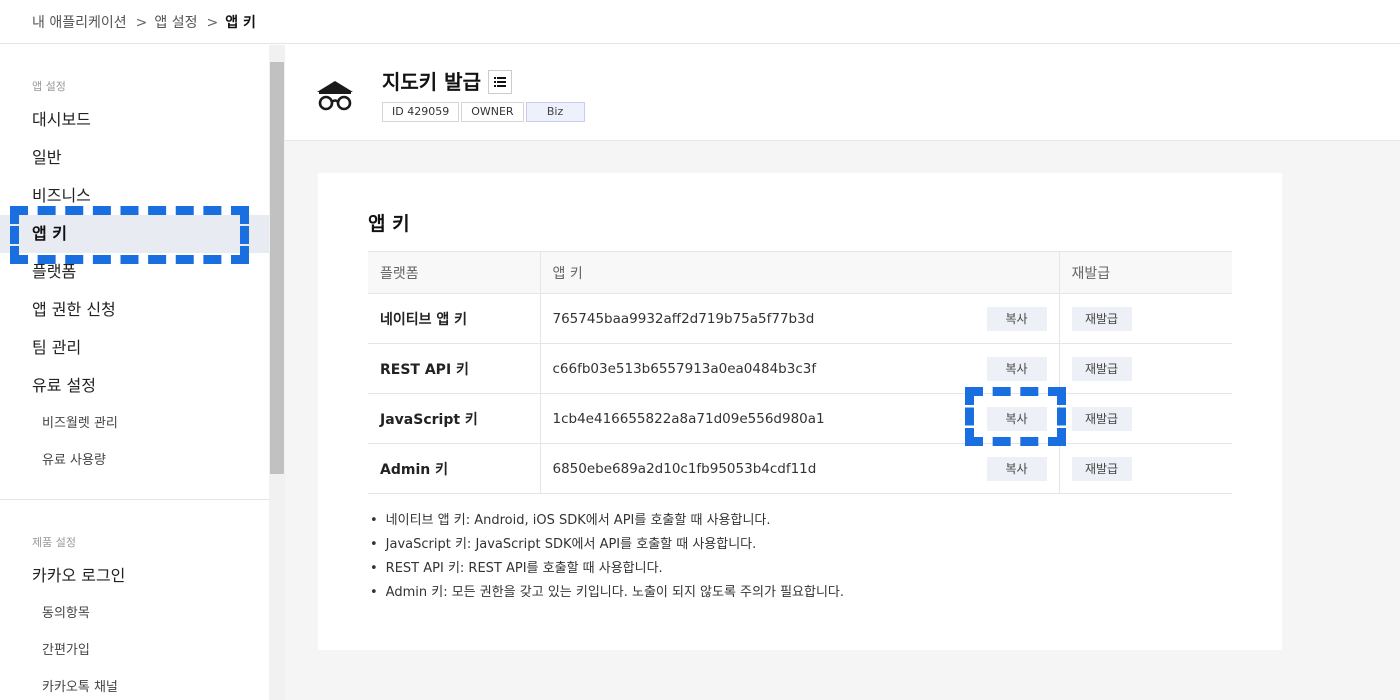 This screenshot has width=1400, height=700. Describe the element at coordinates (424, 369) in the screenshot. I see `platform-name: REST API 키` at that location.